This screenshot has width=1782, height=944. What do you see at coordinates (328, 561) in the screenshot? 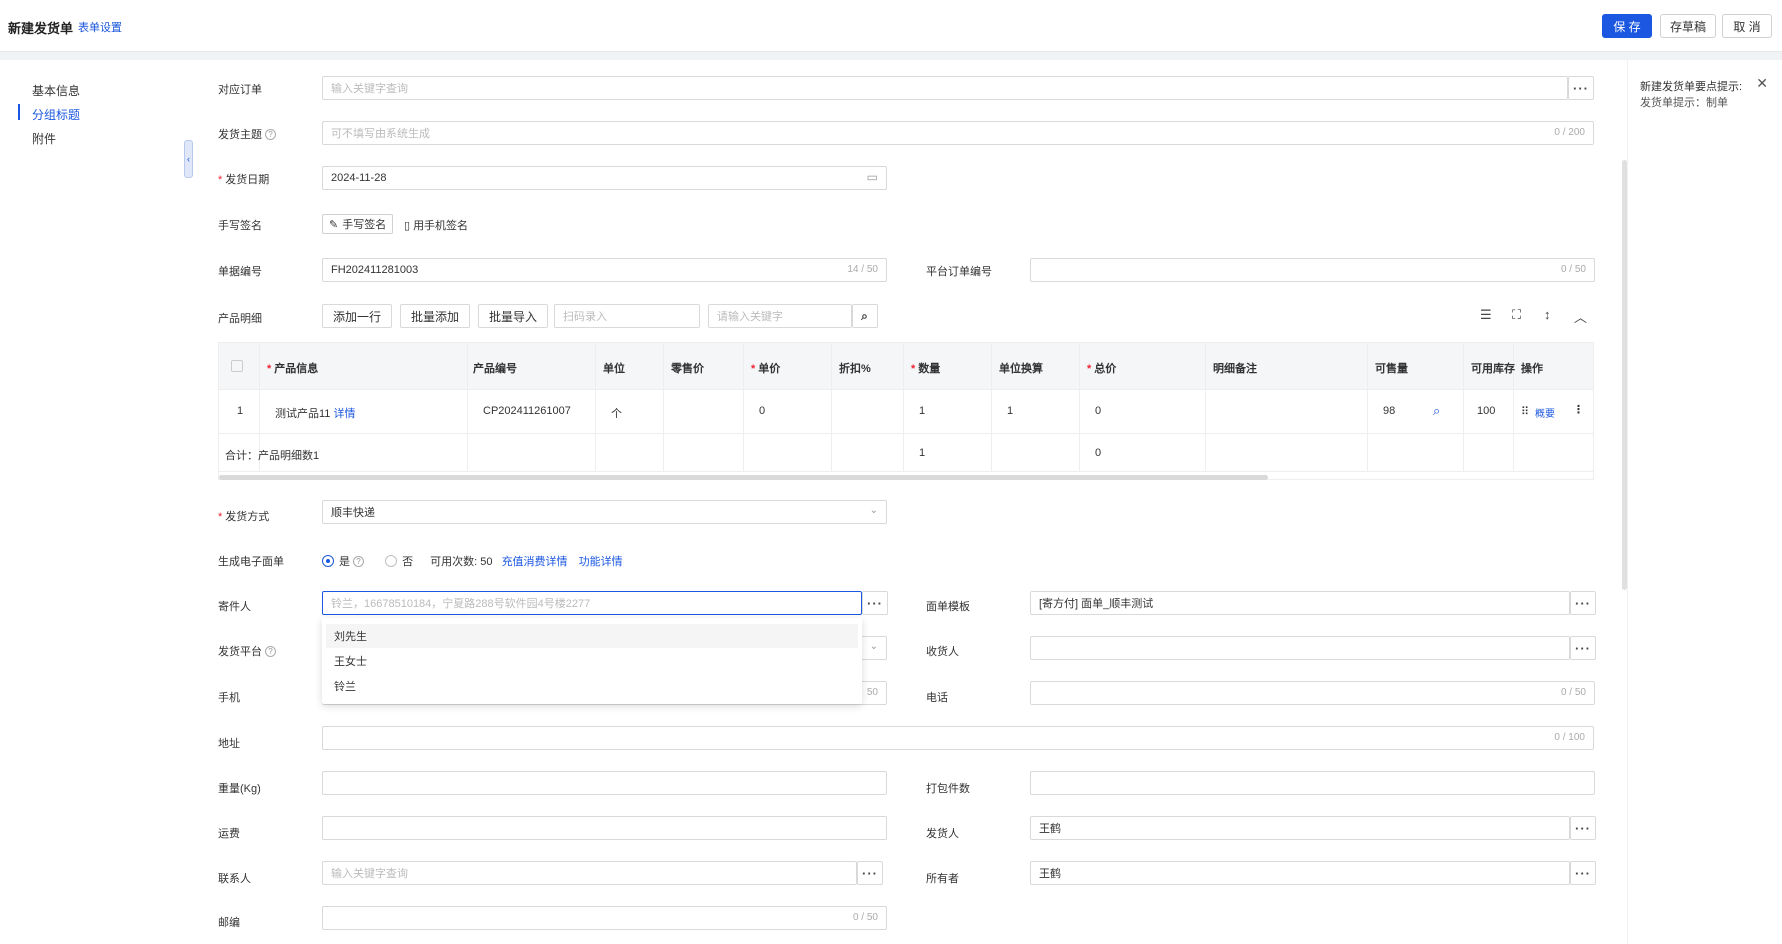
I see `radio-yes` at bounding box center [328, 561].